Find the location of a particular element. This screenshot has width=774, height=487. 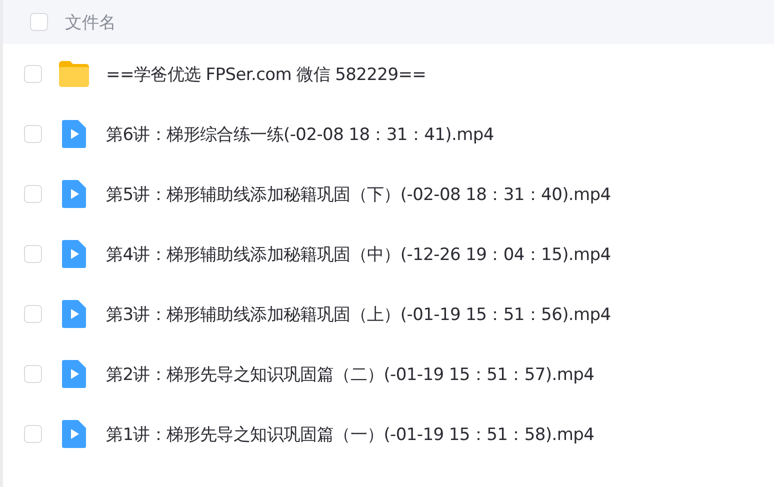

column-title: 文件名 is located at coordinates (90, 23).